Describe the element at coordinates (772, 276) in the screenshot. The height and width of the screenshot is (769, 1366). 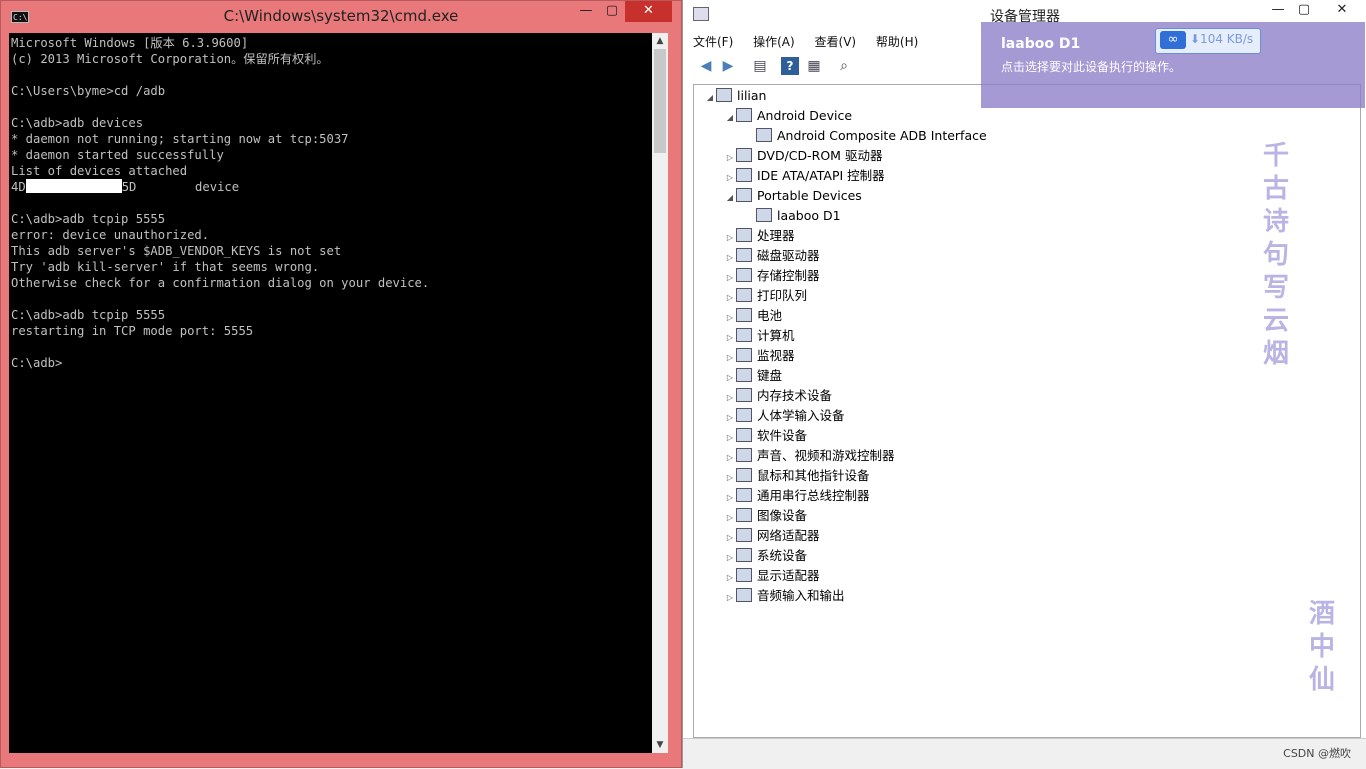
I see `tree-item: ▷ 存储控制器` at that location.